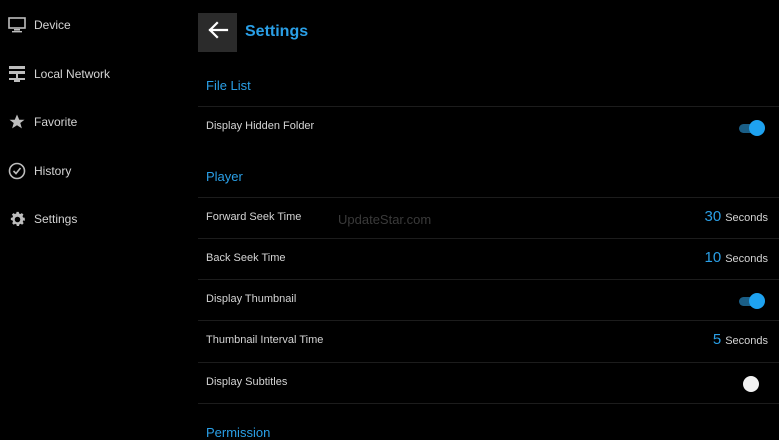 Image resolution: width=779 pixels, height=440 pixels. What do you see at coordinates (95, 122) in the screenshot?
I see `sidebar-item-favorite: Favorite` at bounding box center [95, 122].